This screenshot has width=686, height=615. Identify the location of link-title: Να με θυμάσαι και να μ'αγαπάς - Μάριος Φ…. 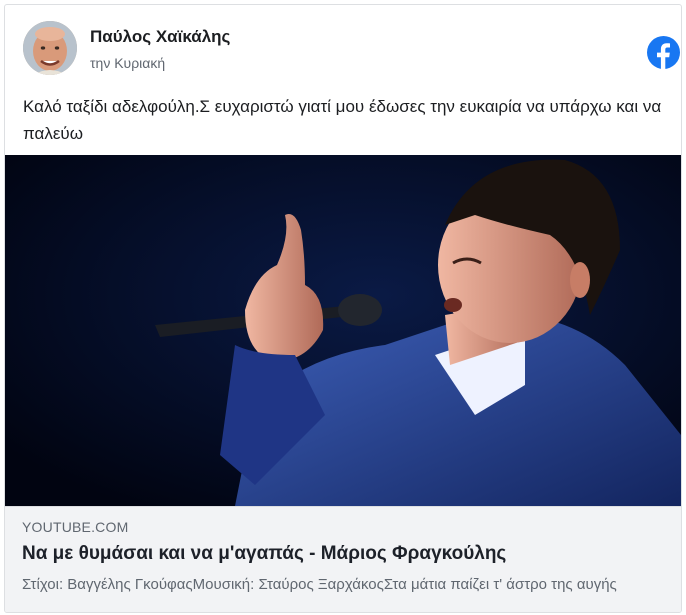
(344, 554).